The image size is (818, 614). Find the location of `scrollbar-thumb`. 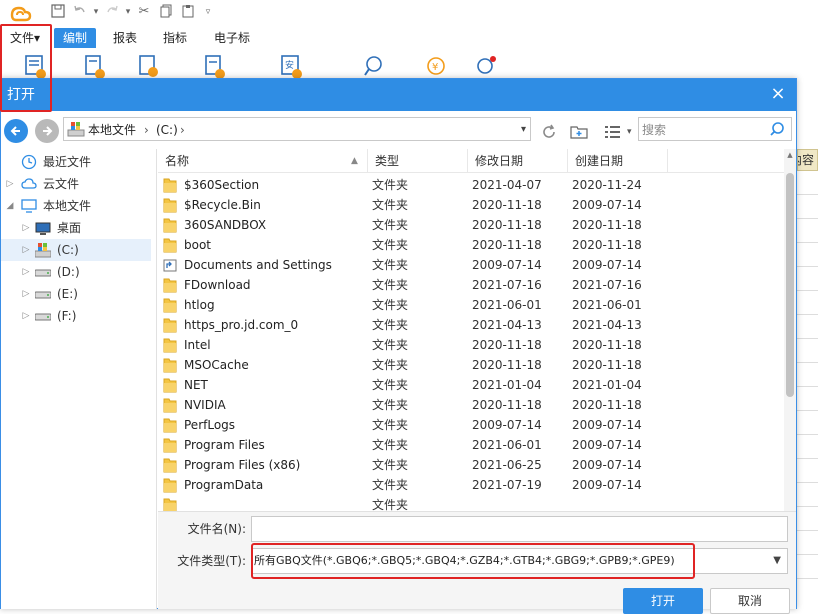

scrollbar-thumb is located at coordinates (790, 285).